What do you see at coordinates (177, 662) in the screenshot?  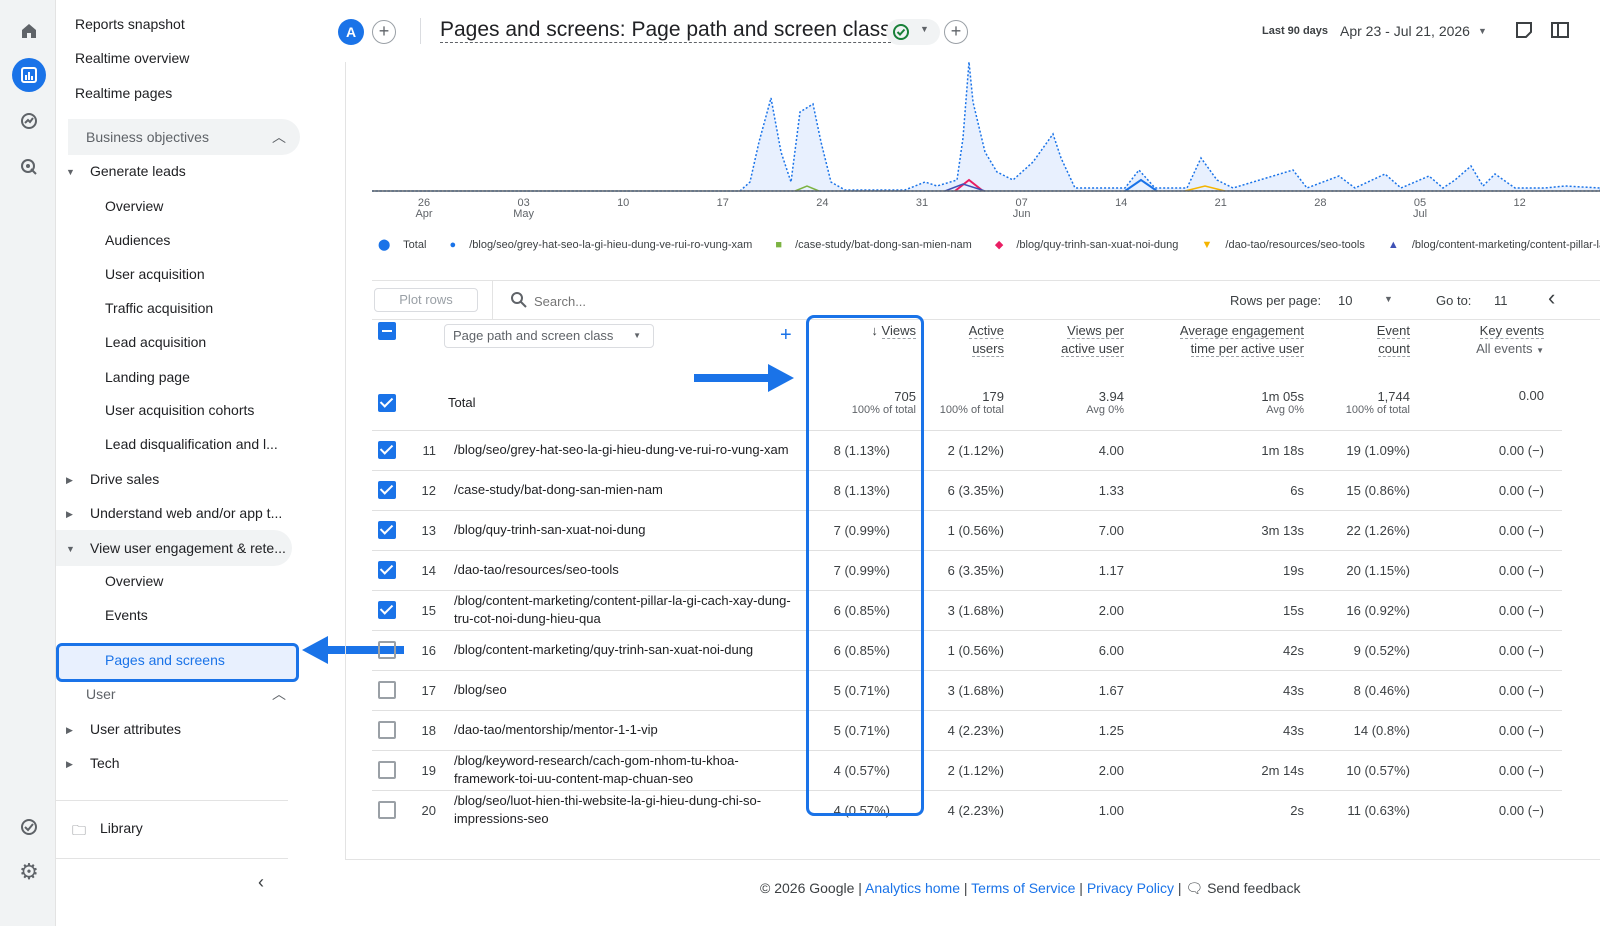 I see `nav-pages-and-screens: Pages and screens` at bounding box center [177, 662].